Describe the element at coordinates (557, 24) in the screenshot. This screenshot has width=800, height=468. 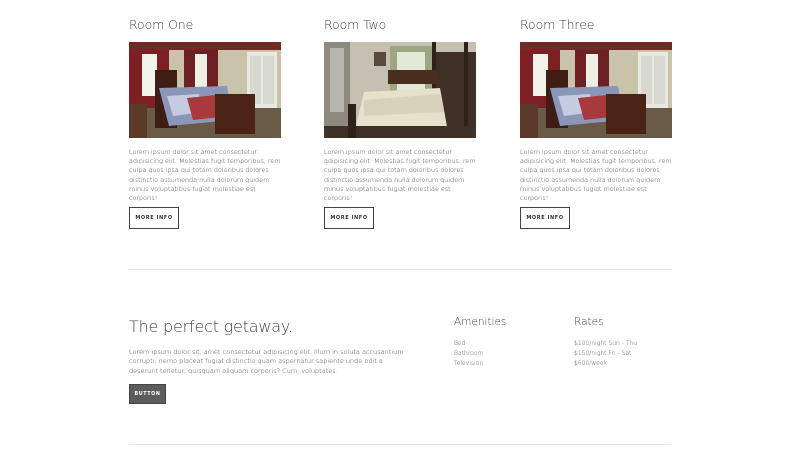
I see `room-title: Room Three` at that location.